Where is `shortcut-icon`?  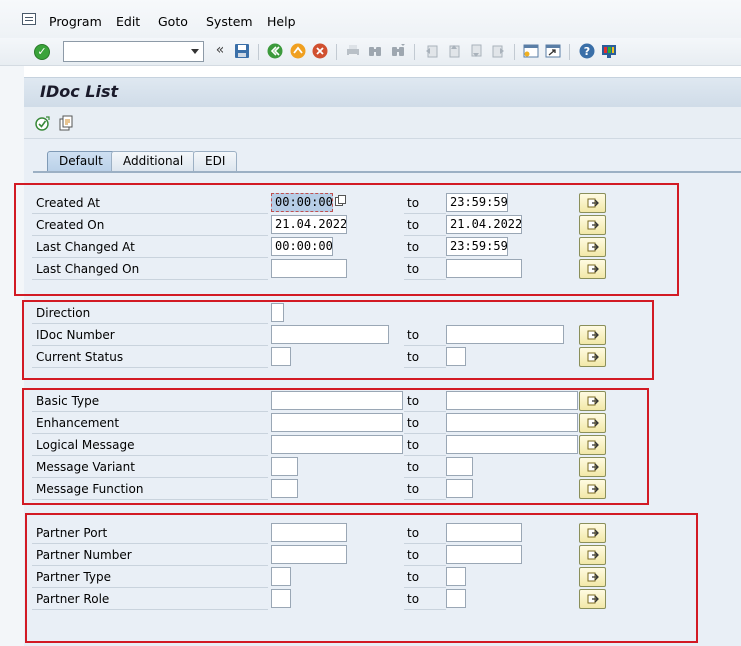
shortcut-icon is located at coordinates (553, 51).